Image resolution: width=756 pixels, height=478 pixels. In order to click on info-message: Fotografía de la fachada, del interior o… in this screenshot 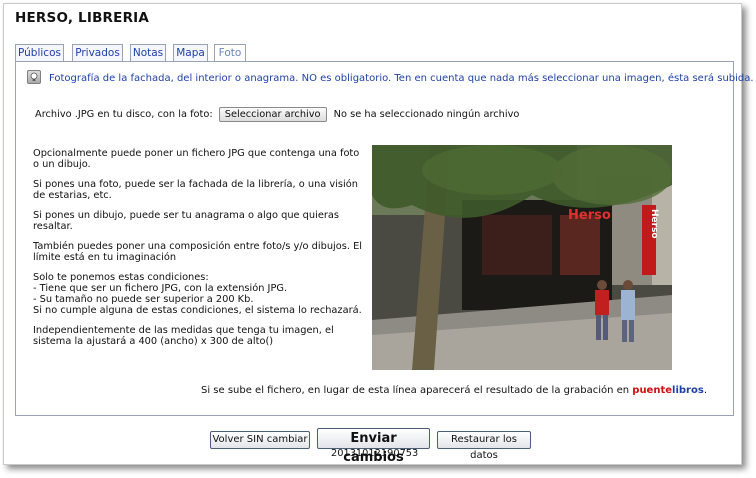, I will do `click(401, 78)`.